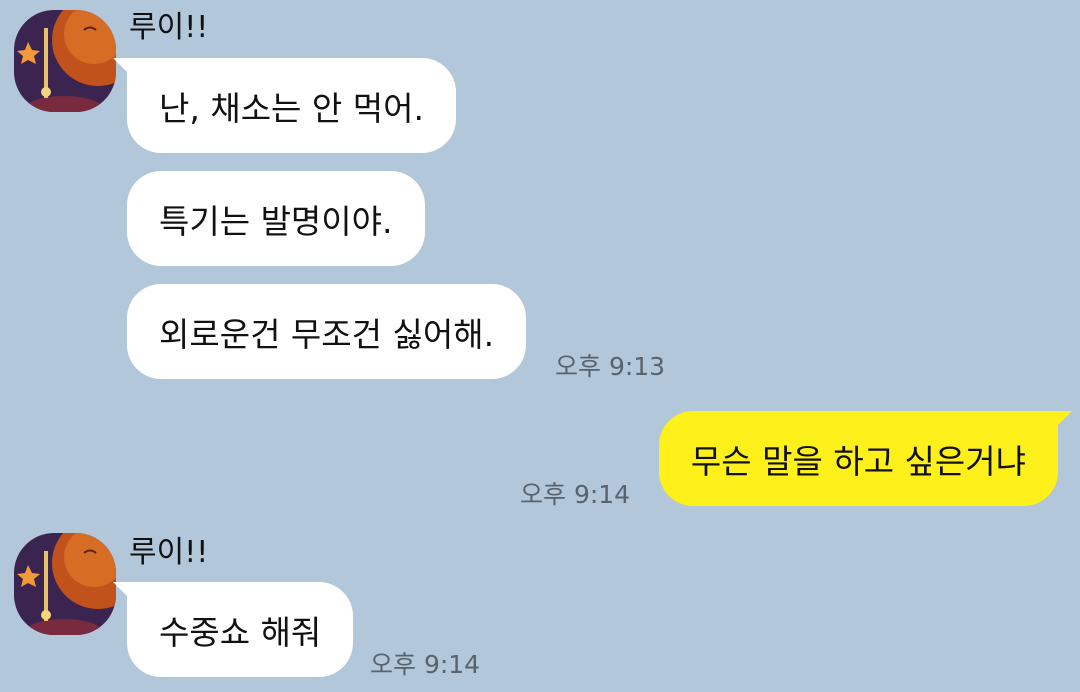 The width and height of the screenshot is (1080, 692). I want to click on message-bubble: 수중쇼 해줘, so click(233, 629).